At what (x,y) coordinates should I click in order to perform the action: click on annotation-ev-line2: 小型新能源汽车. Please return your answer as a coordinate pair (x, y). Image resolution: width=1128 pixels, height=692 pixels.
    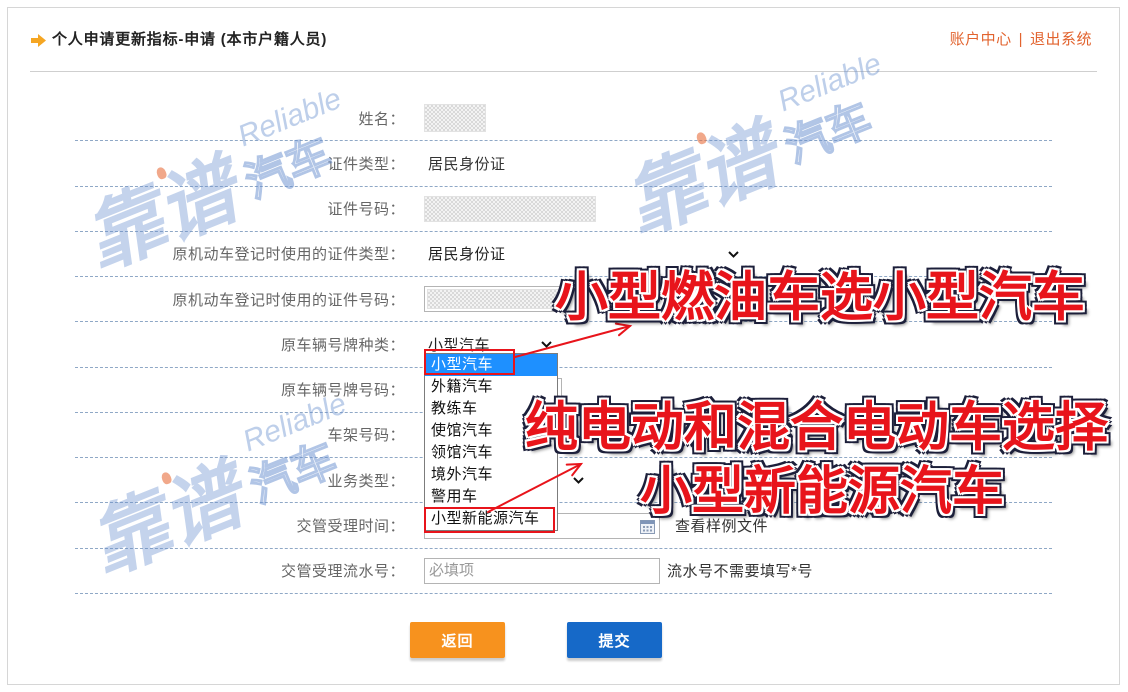
    Looking at the image, I should click on (822, 492).